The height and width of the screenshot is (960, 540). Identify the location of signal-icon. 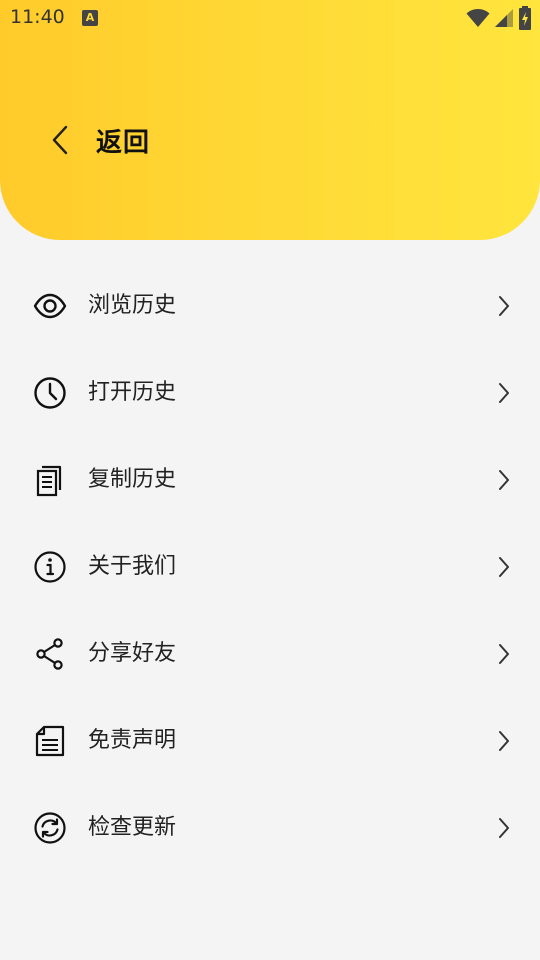
(504, 18).